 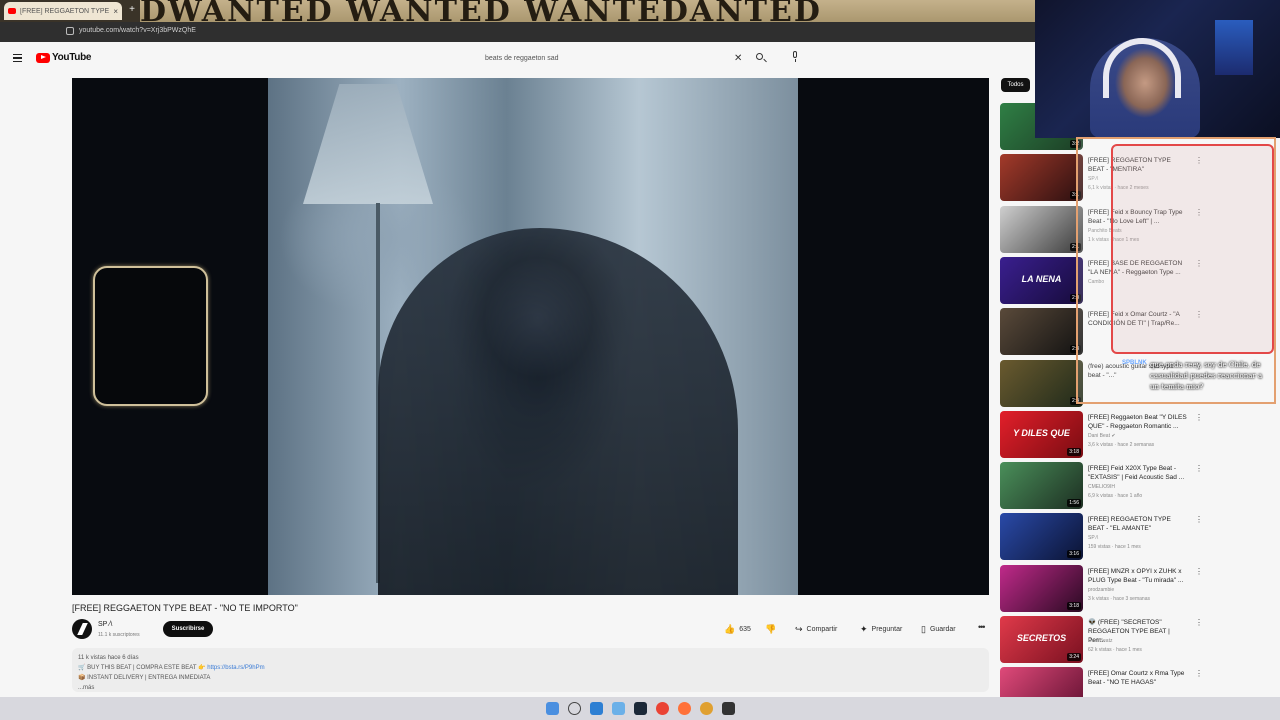 What do you see at coordinates (574, 708) in the screenshot?
I see `search-taskbar-icon` at bounding box center [574, 708].